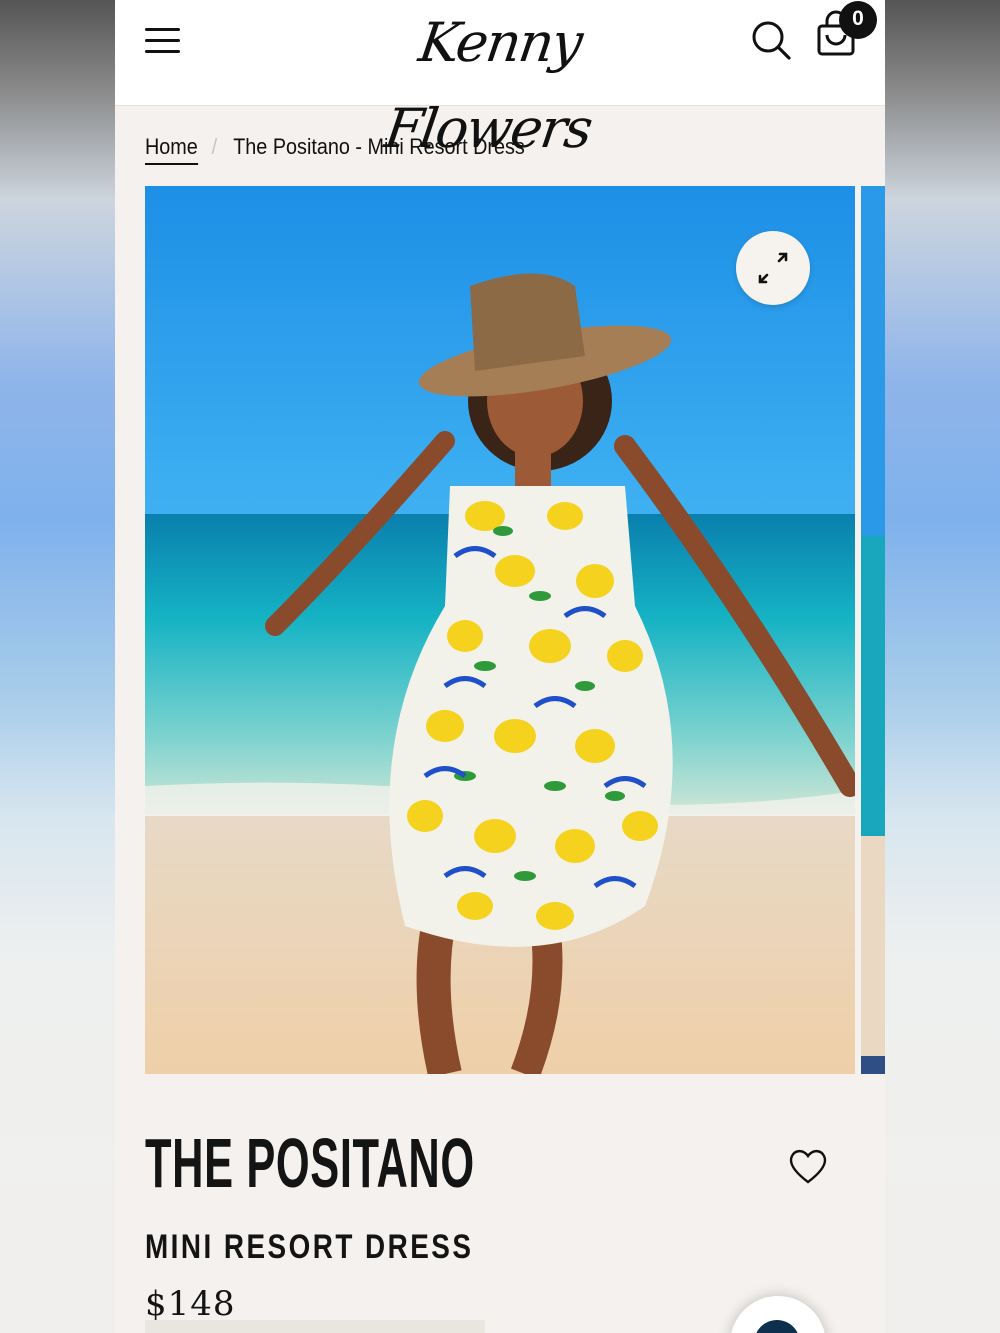 The image size is (1000, 1333). I want to click on cart-count-badge: 0, so click(858, 20).